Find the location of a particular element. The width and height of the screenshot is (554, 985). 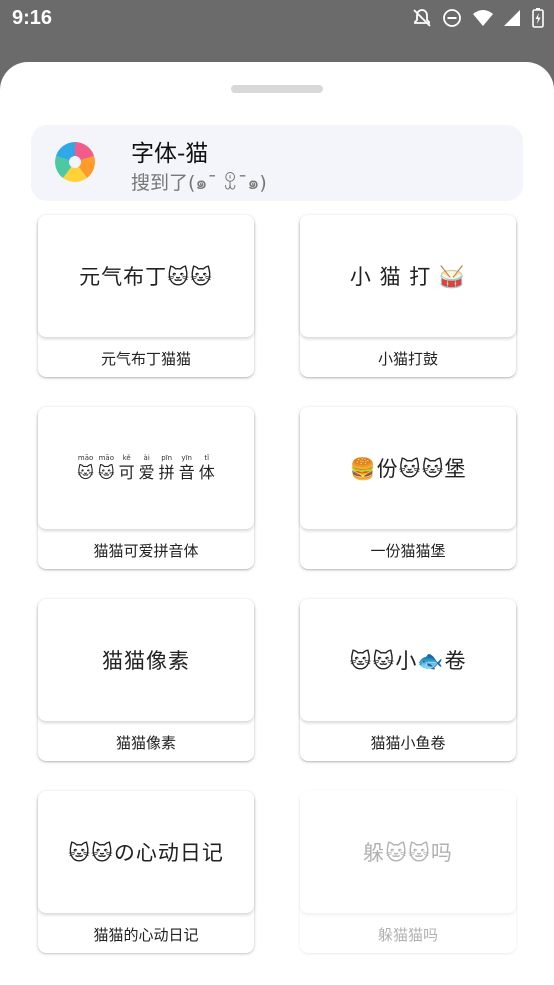

font-preview: 躲🐱🐱吗 is located at coordinates (408, 852).